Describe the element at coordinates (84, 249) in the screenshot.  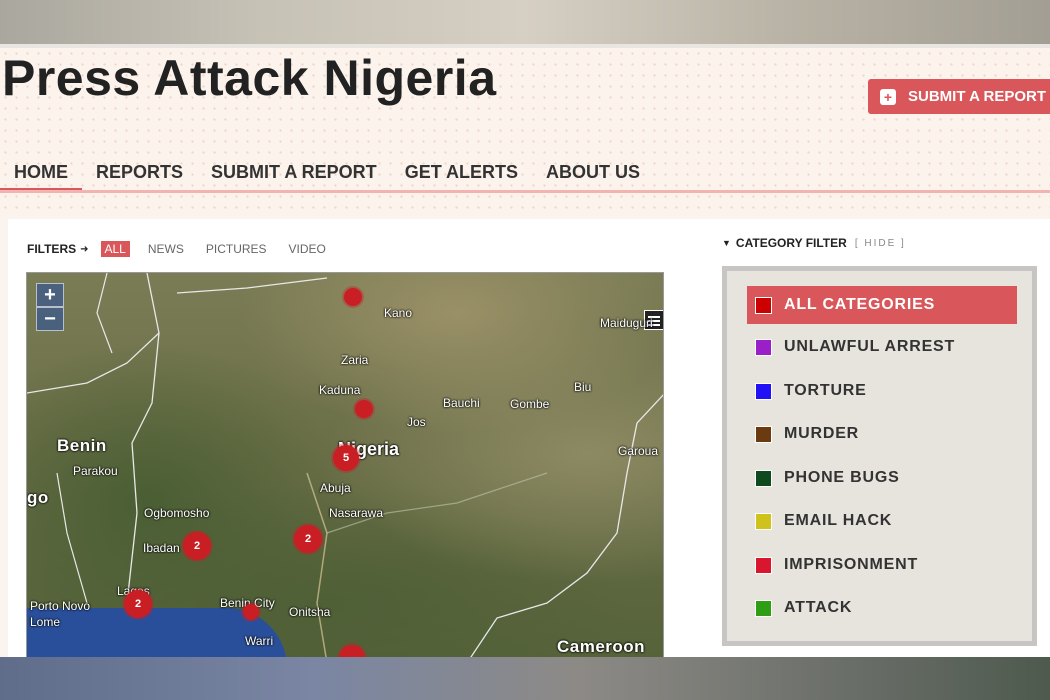
I see `arrow-right-icon: ➜` at that location.